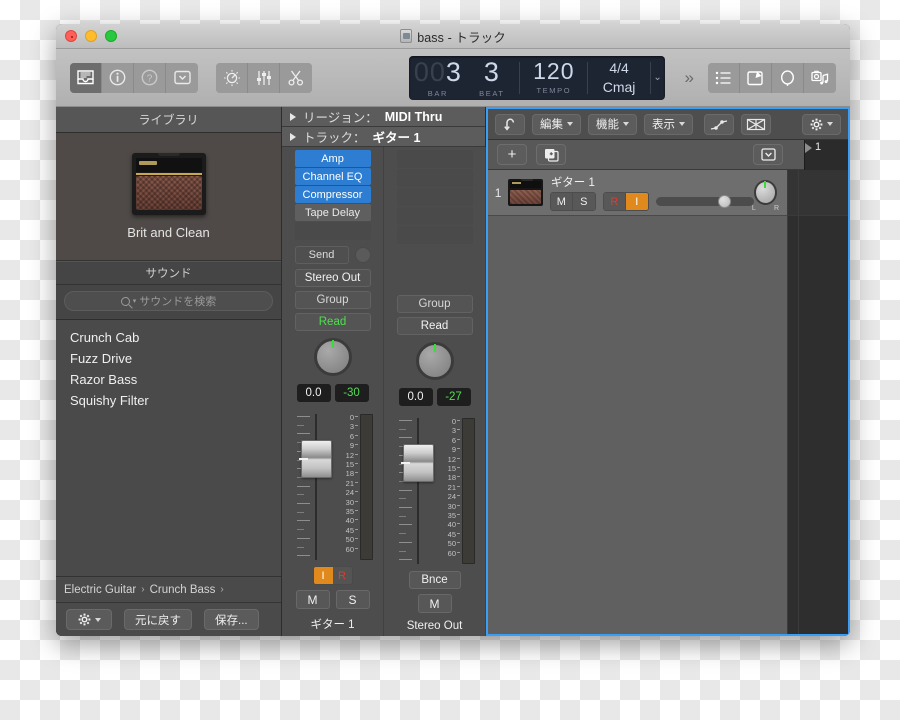 Image resolution: width=900 pixels, height=720 pixels. I want to click on record-enable-button: I, so click(323, 575).